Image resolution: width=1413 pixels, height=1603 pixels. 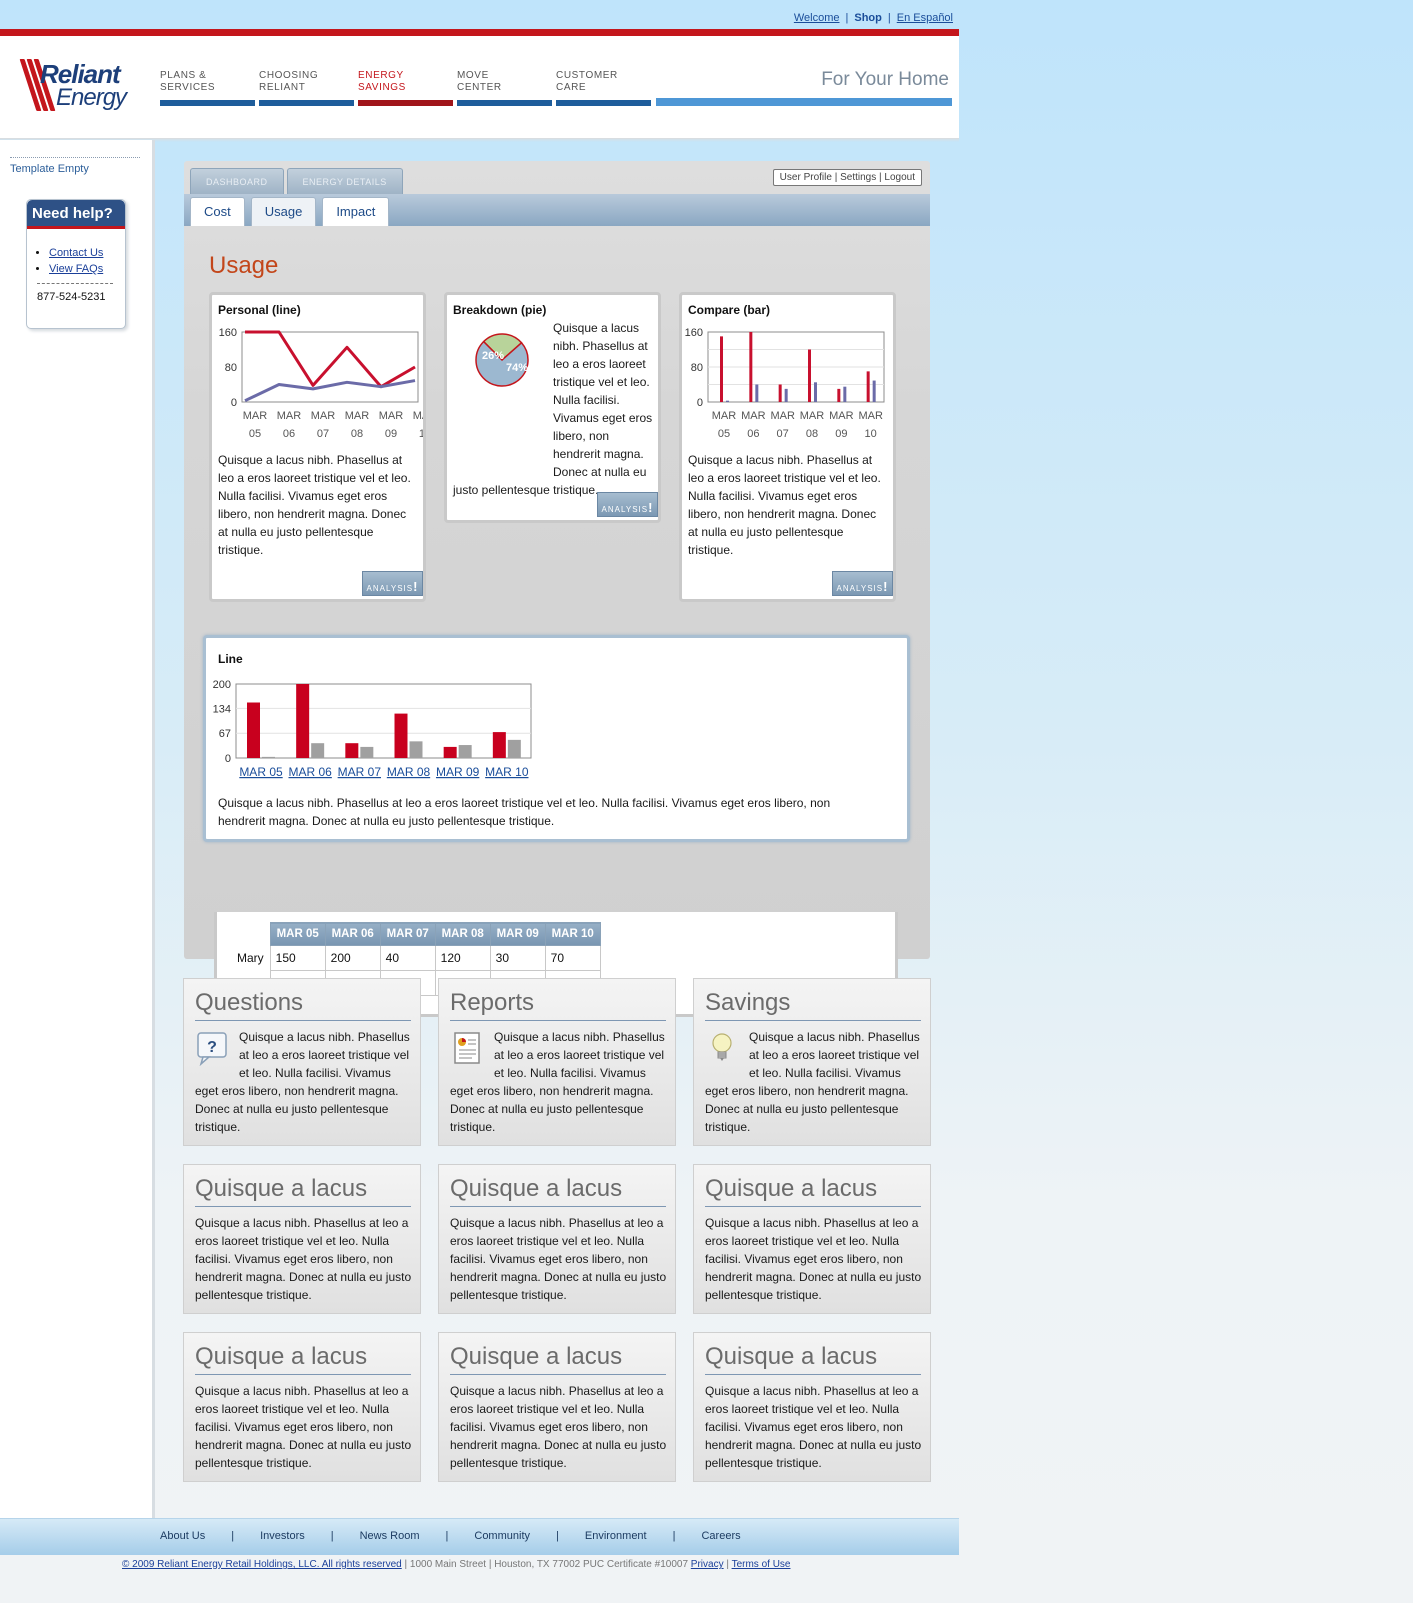 I want to click on nav-choosing-reliant: CHOOSING RELIANT, so click(x=306, y=88).